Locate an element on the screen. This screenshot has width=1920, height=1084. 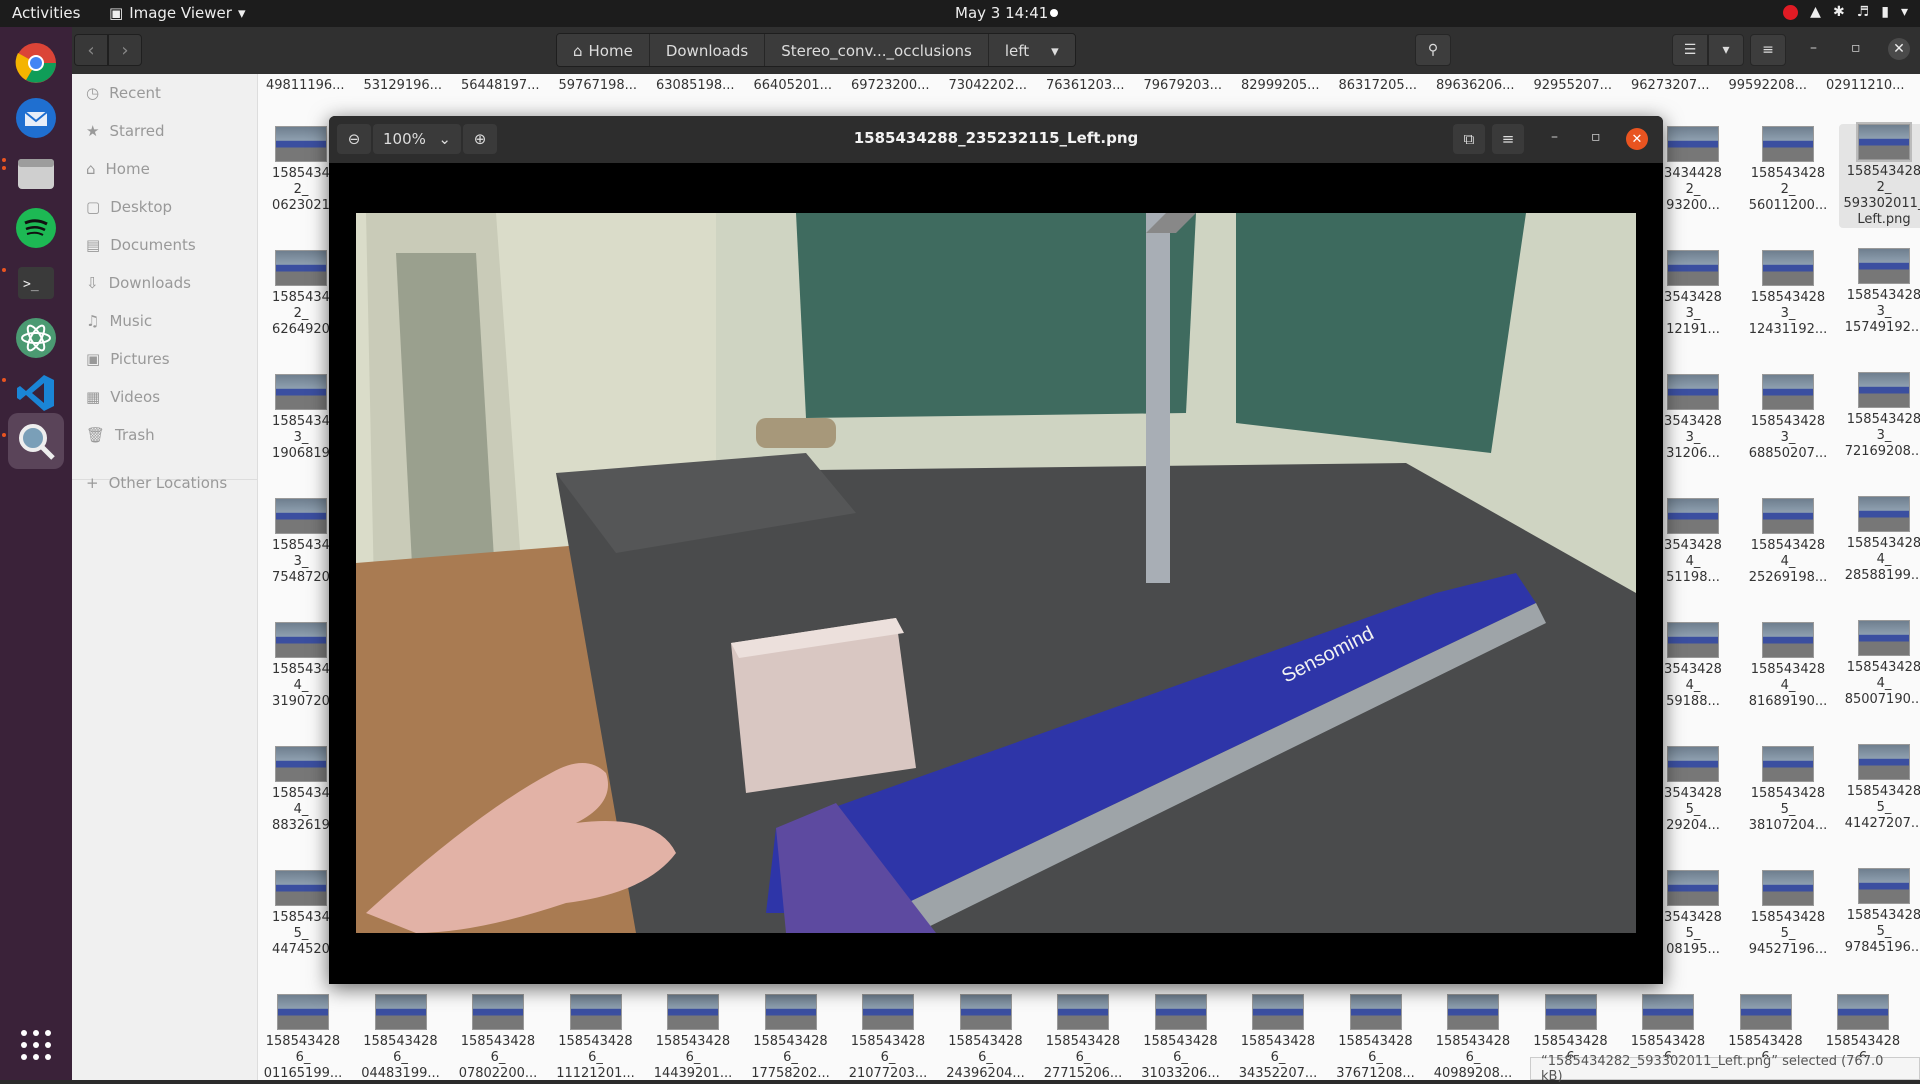
file-name-line: 6_ is located at coordinates (400, 1057).